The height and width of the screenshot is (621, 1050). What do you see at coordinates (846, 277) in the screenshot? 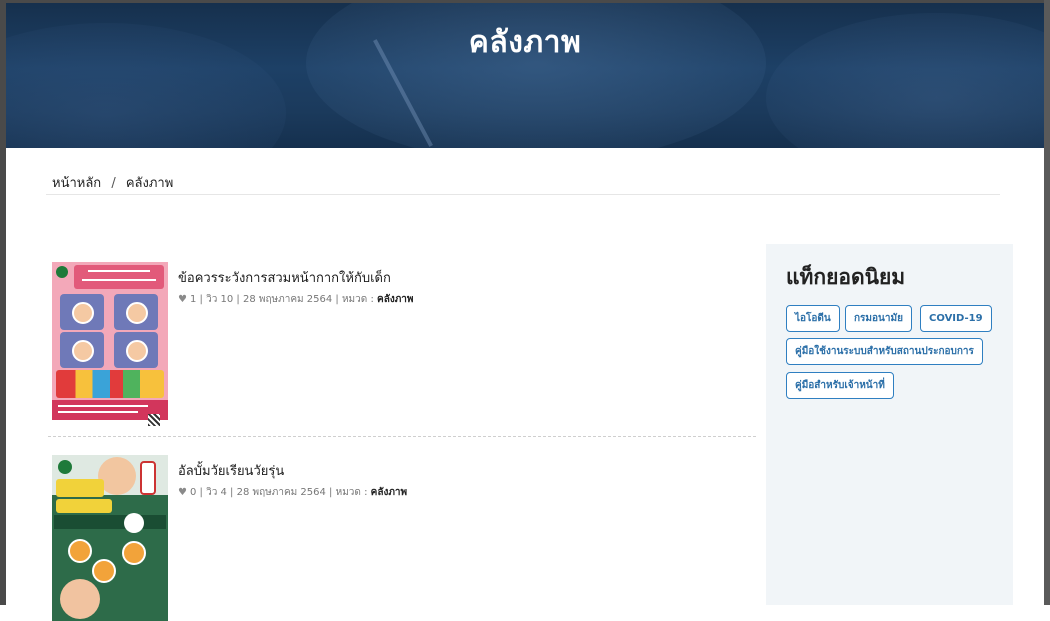
I see `sidebar-title: แท็กยอดนิยม` at bounding box center [846, 277].